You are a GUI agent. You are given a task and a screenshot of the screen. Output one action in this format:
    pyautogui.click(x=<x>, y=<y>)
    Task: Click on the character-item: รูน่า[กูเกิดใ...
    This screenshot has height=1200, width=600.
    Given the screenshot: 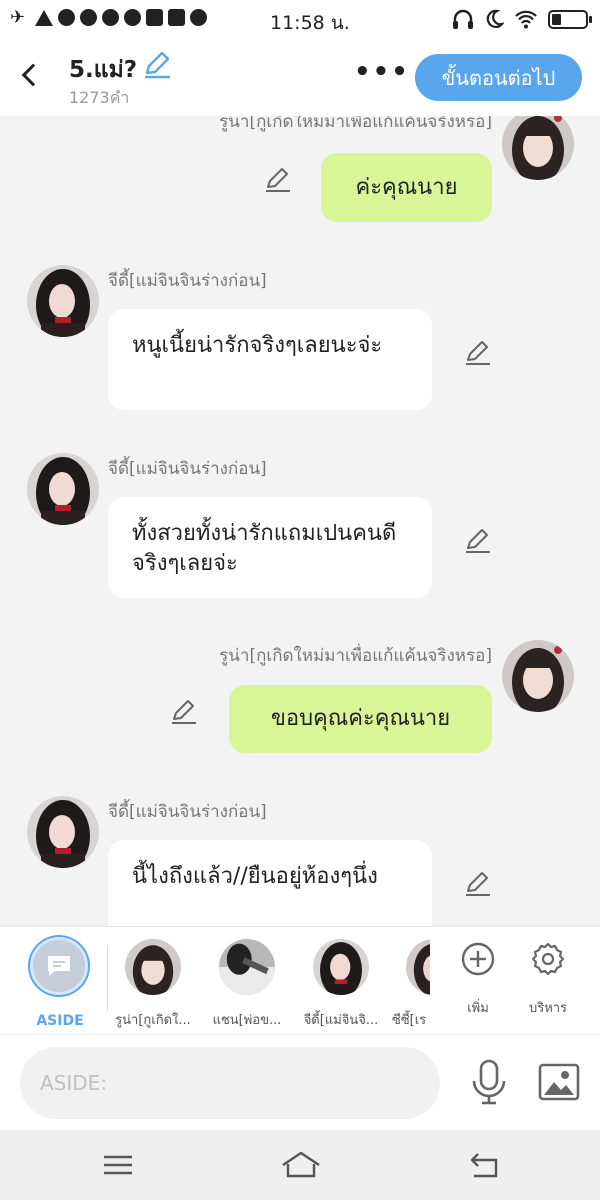 What is the action you would take?
    pyautogui.click(x=153, y=984)
    